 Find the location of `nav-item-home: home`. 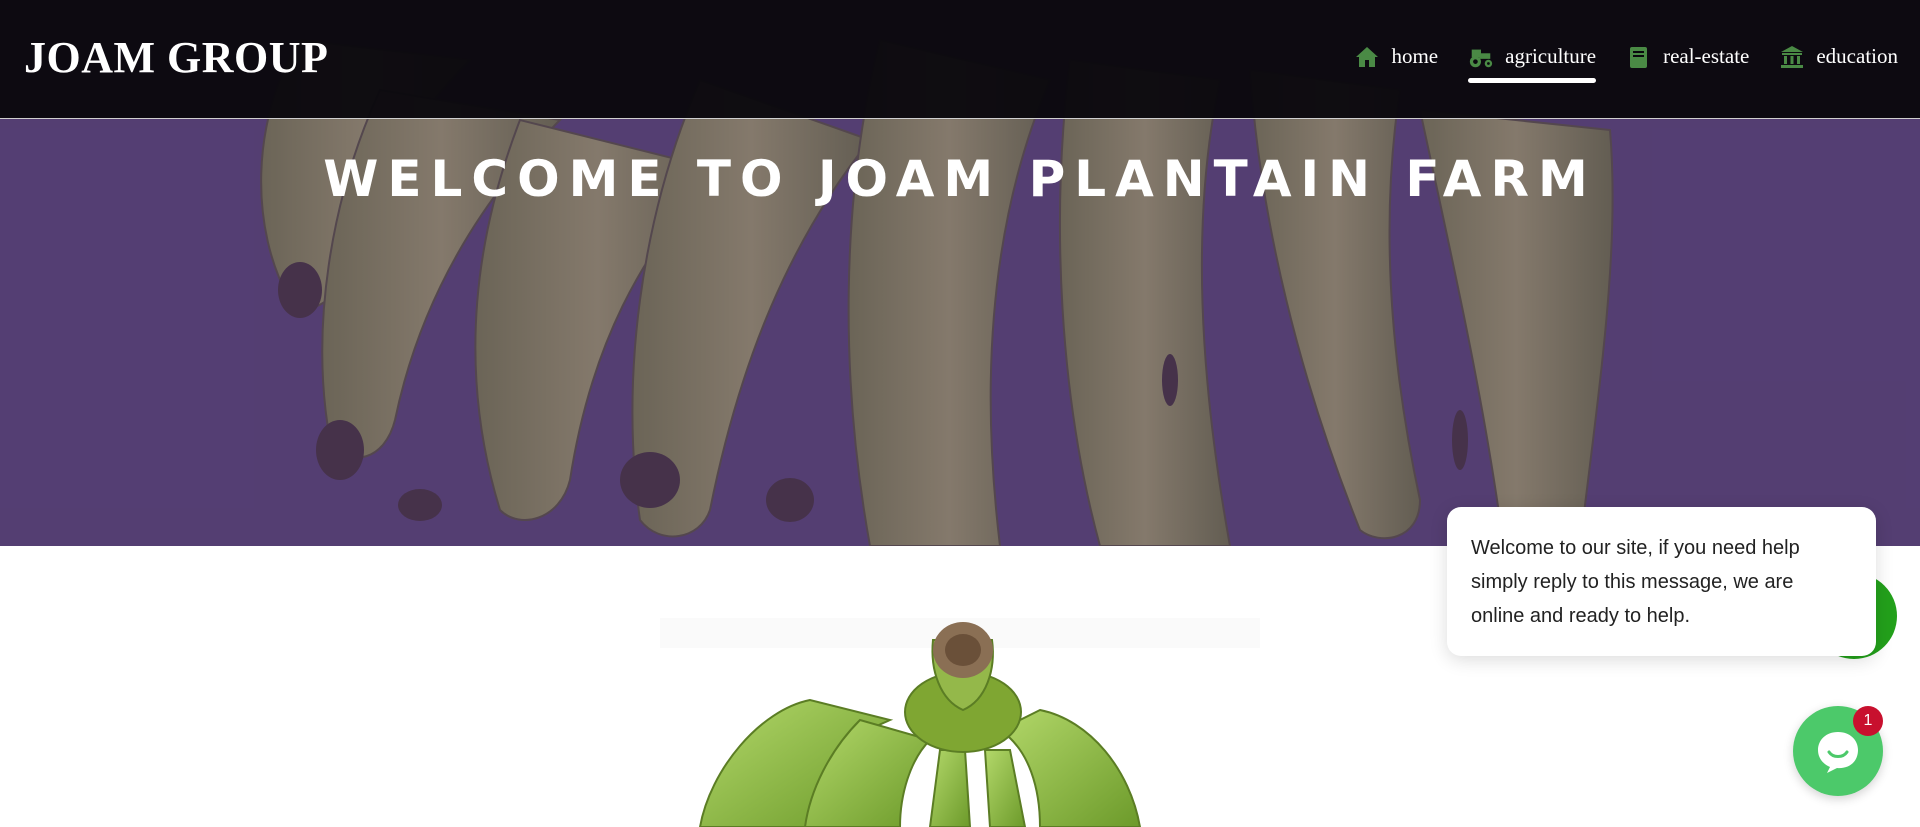

nav-item-home: home is located at coordinates (1396, 56).